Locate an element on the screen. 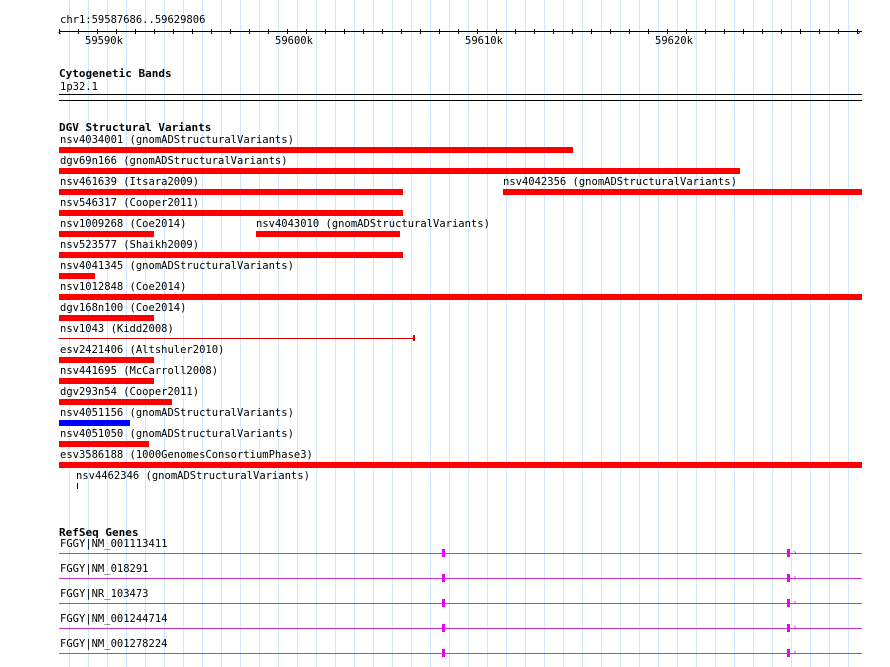 Image resolution: width=890 pixels, height=667 pixels. variant-feature-point is located at coordinates (77, 486).